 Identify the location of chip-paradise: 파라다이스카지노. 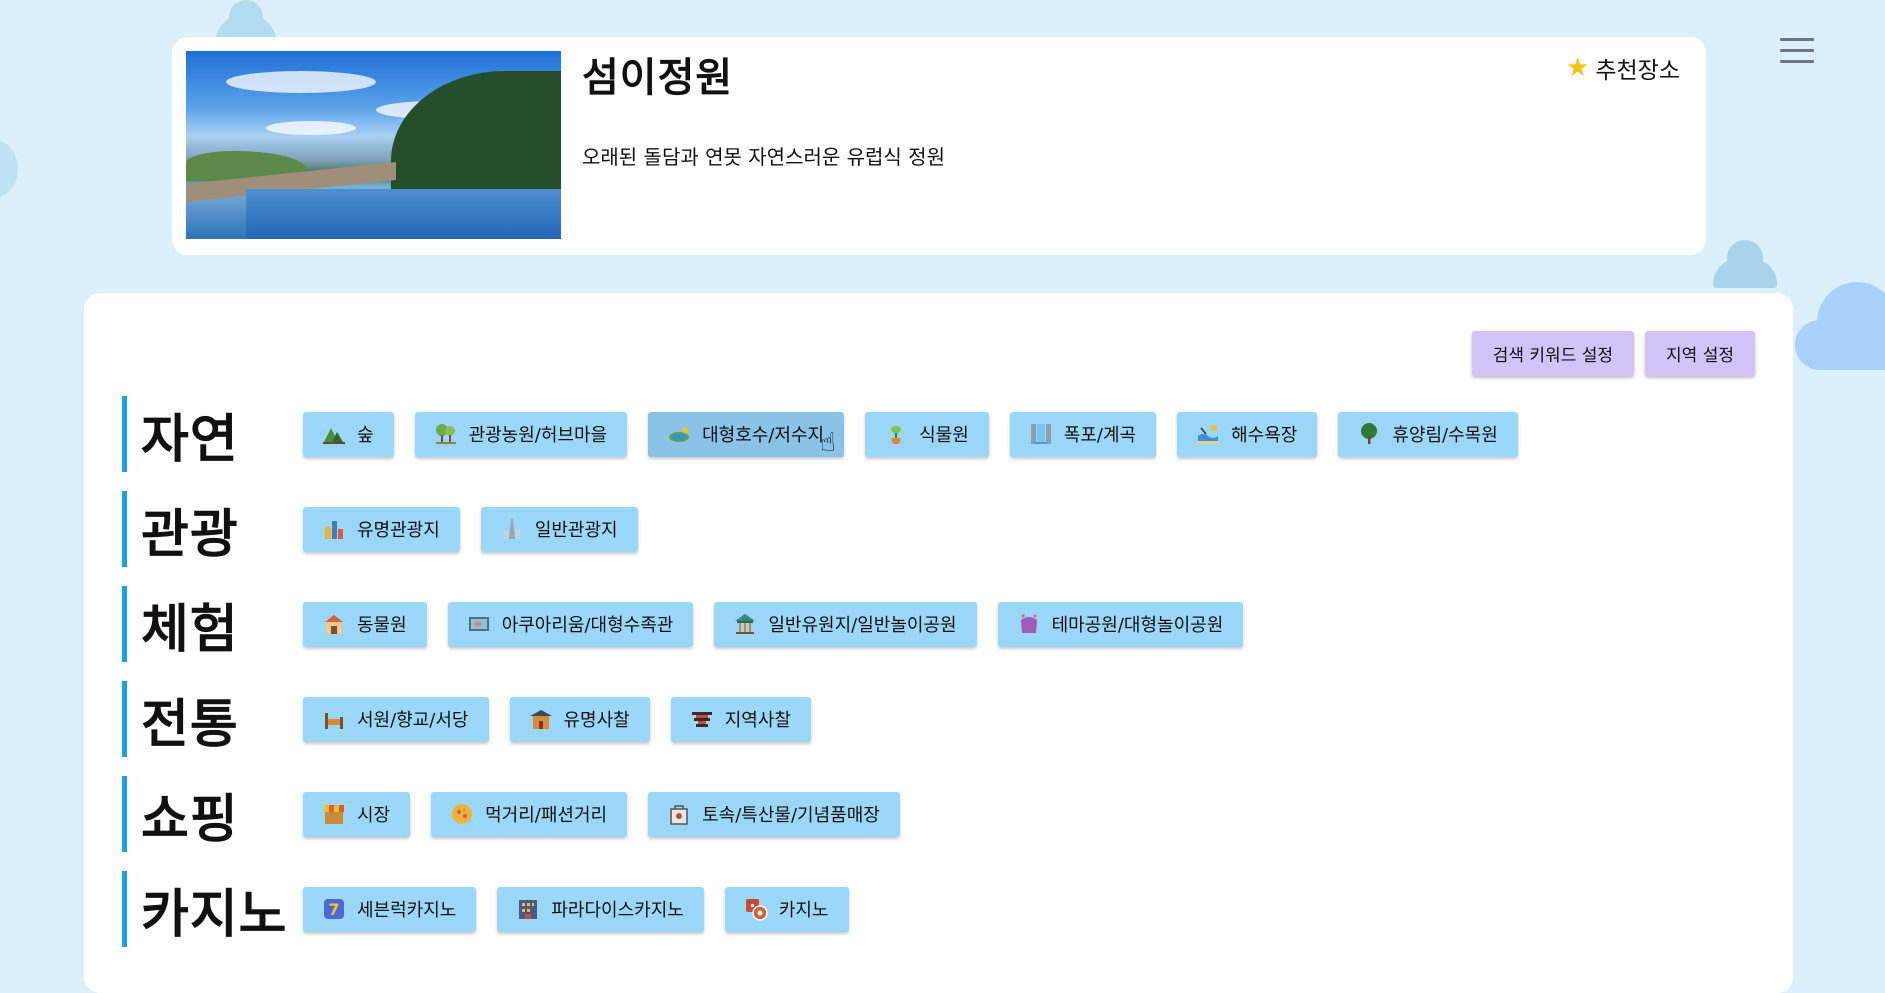
(600, 909).